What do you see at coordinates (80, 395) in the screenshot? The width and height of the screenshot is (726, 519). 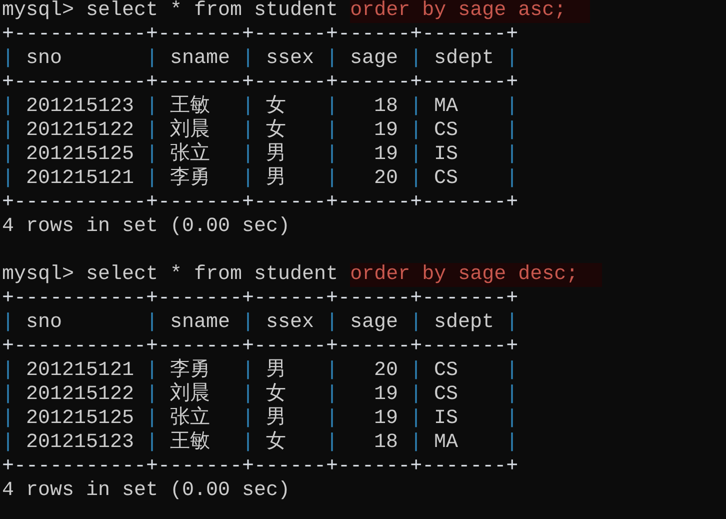 I see `table-cell-text: 201215122` at bounding box center [80, 395].